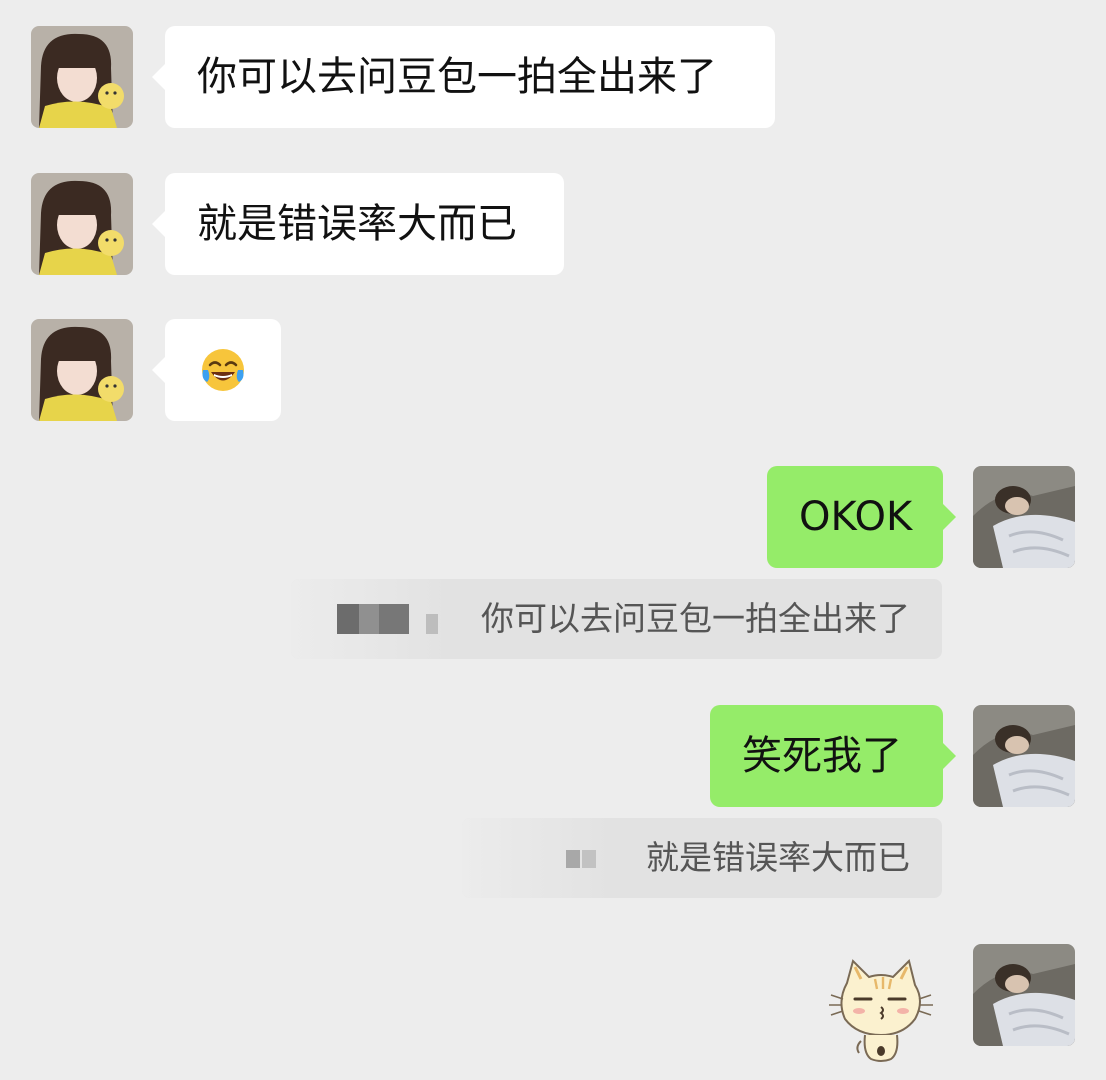  I want to click on incoming-message-bubble: 你可以去问豆包一拍全出来了, so click(463, 77).